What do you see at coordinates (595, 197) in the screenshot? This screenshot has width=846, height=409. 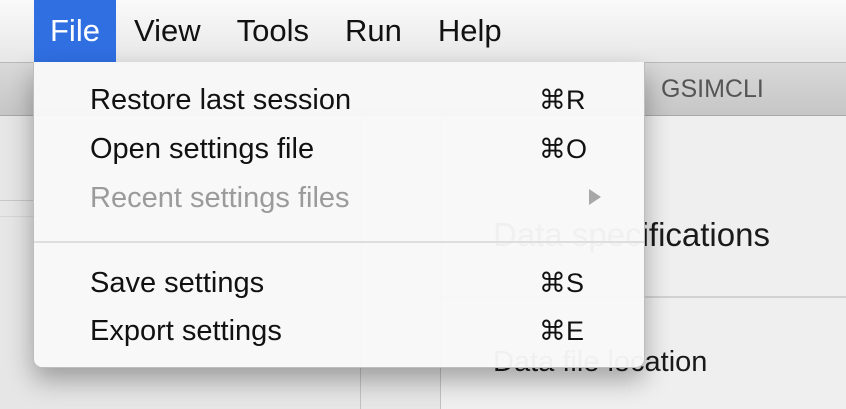 I see `submenu-arrow-icon` at bounding box center [595, 197].